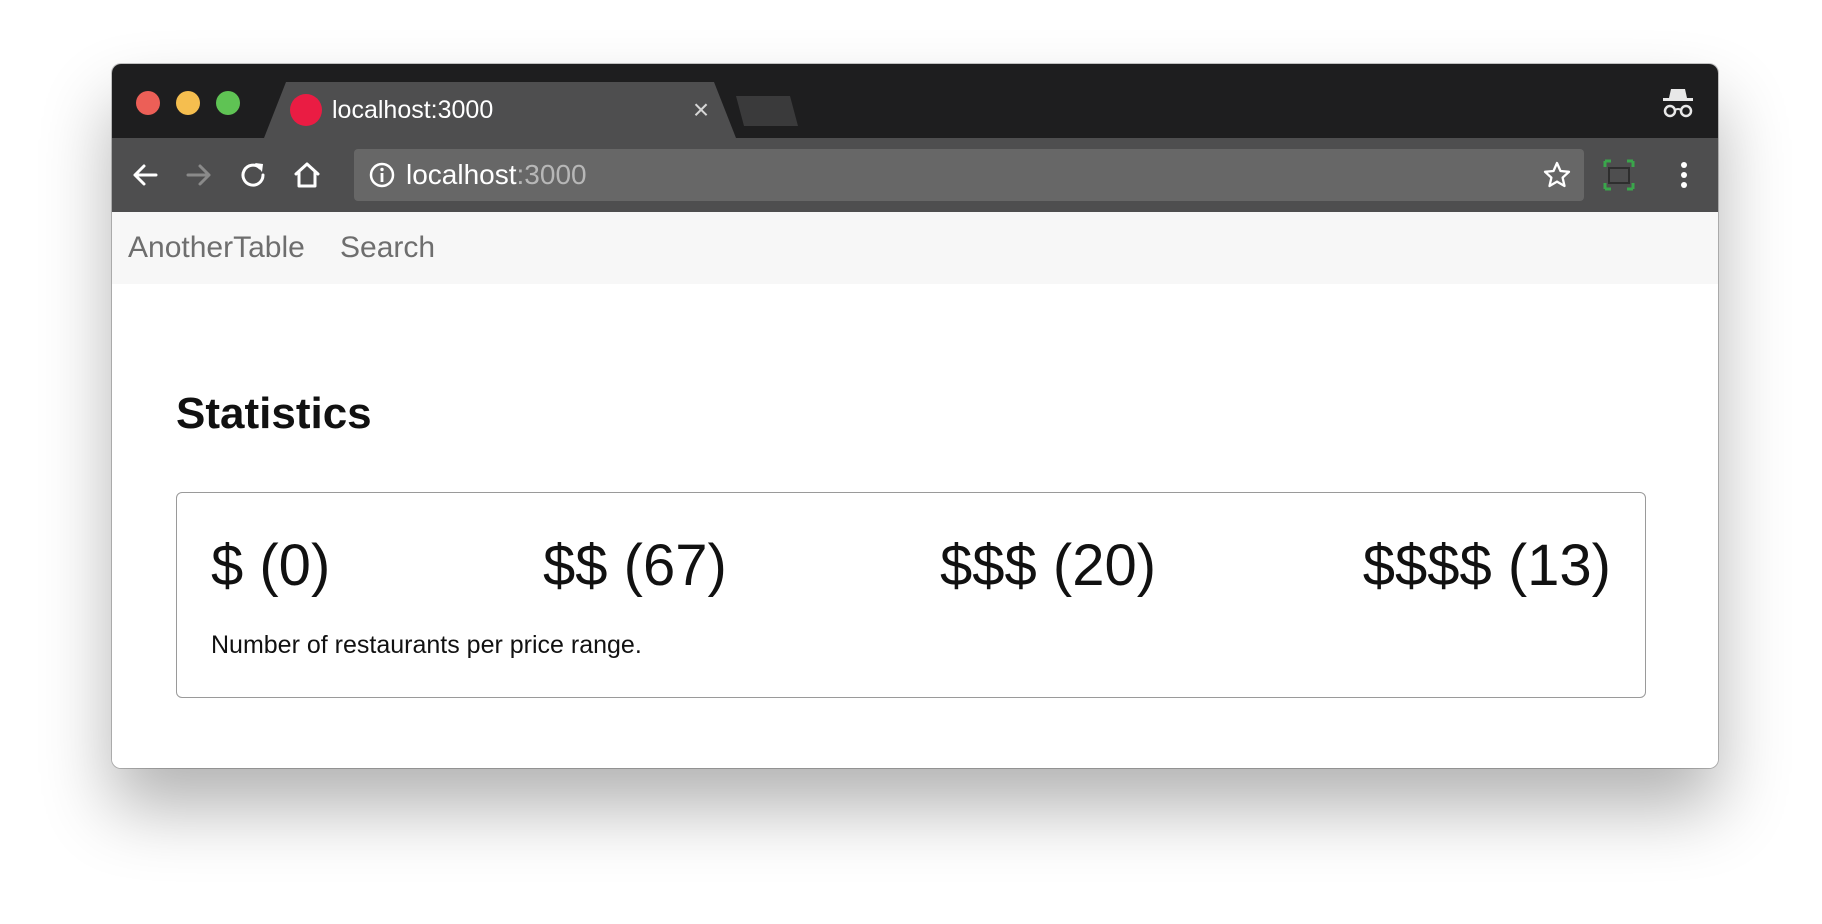  I want to click on browser-toolbar: localhost:3000, so click(915, 175).